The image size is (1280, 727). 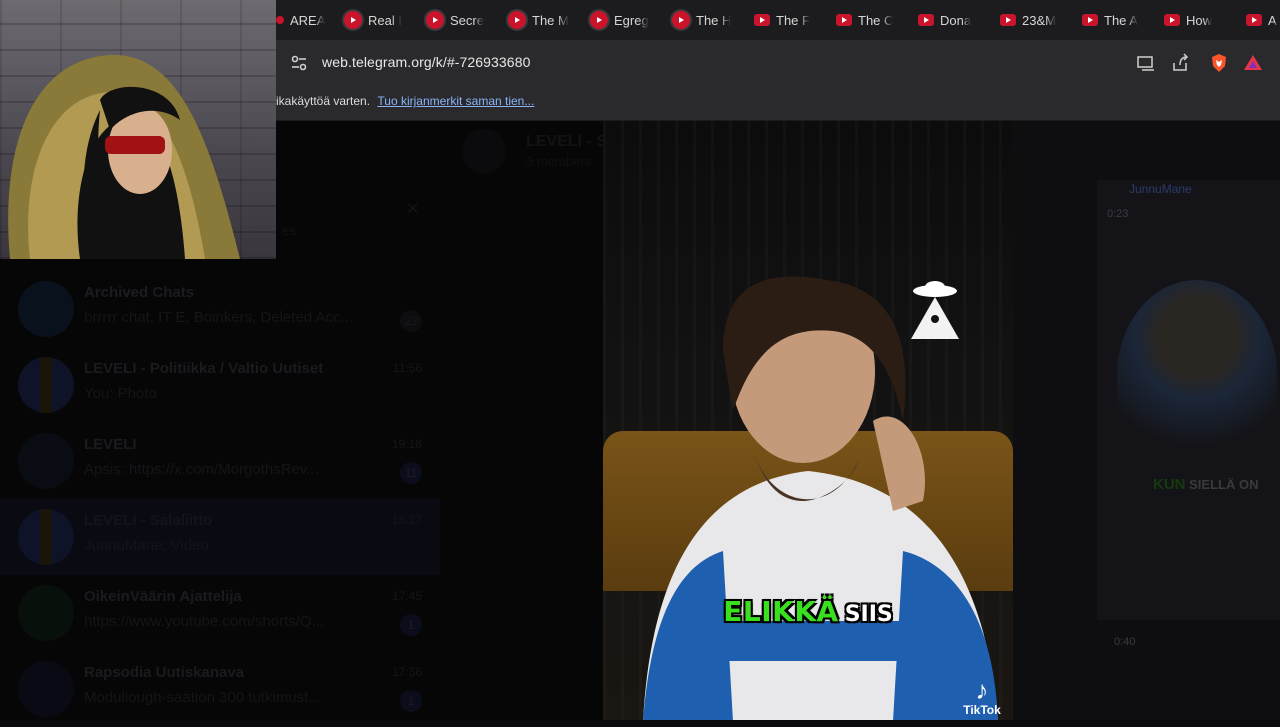 I want to click on tab-title: AREA, so click(x=308, y=20).